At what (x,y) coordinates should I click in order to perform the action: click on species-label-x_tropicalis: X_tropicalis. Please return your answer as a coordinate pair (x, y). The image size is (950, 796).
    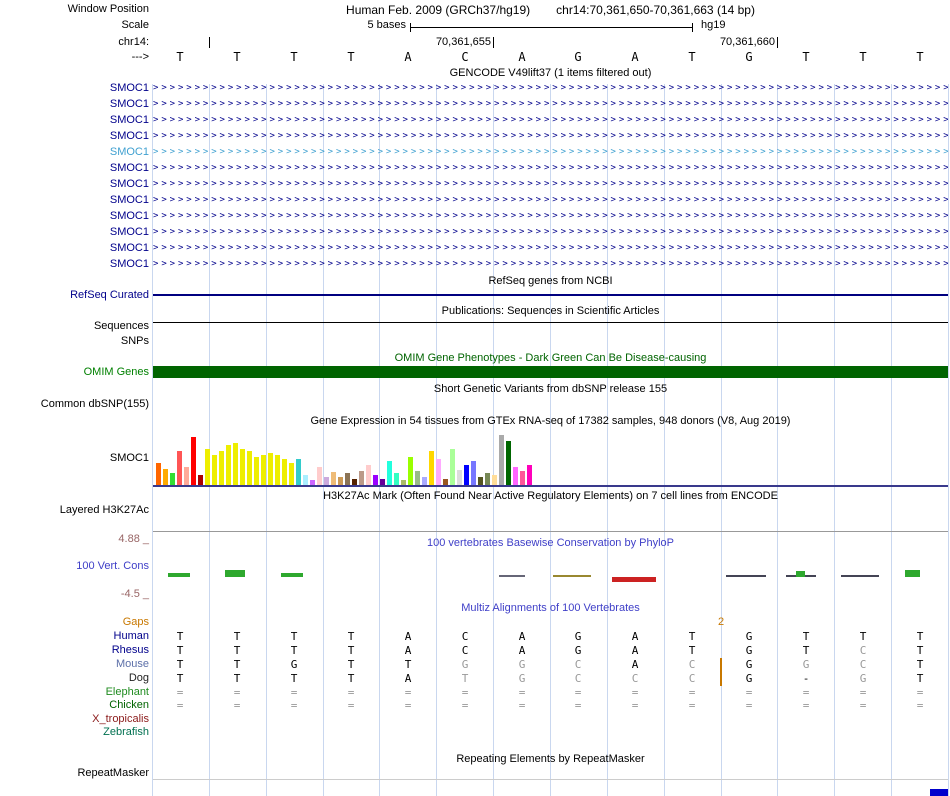
    Looking at the image, I should click on (120, 719).